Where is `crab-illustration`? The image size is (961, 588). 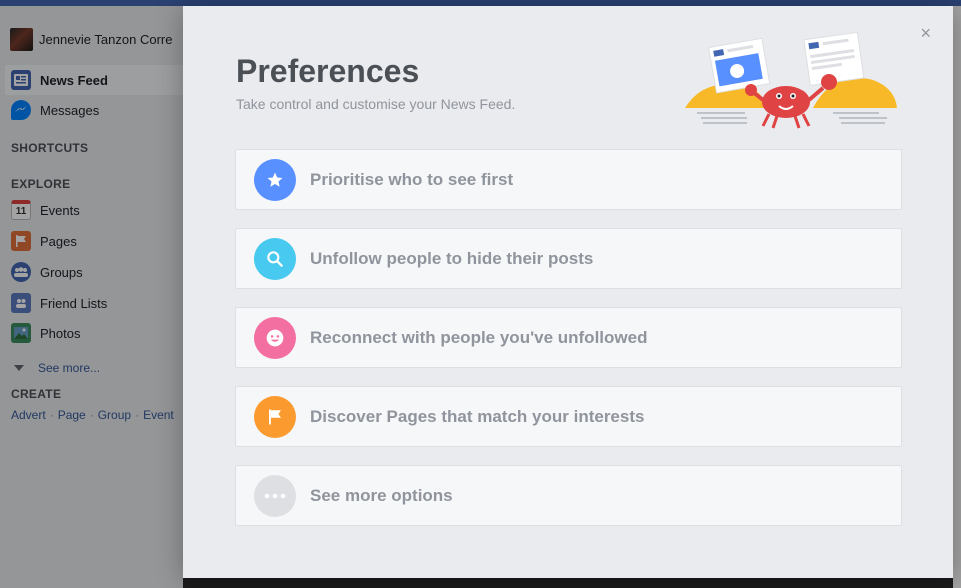
crab-illustration is located at coordinates (791, 80).